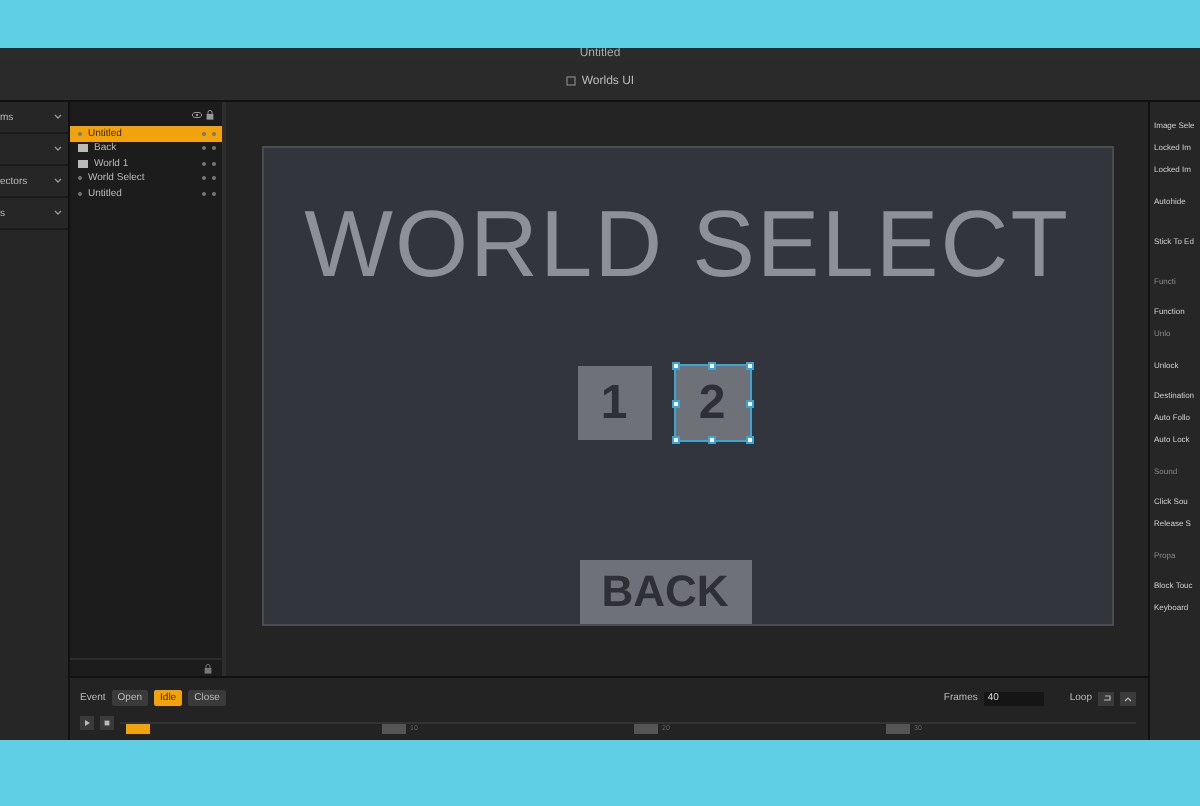 This screenshot has height=806, width=1200. Describe the element at coordinates (138, 728) in the screenshot. I see `playhead-keyframe` at that location.